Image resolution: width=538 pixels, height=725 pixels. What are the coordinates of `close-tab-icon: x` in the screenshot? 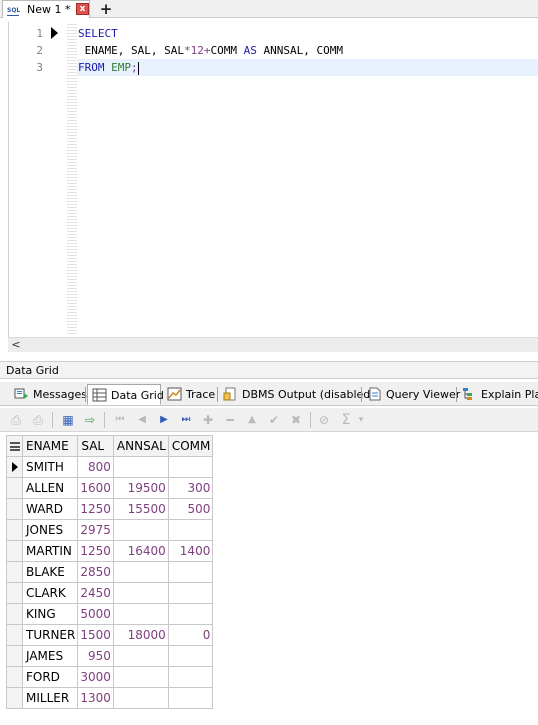 It's located at (82, 9).